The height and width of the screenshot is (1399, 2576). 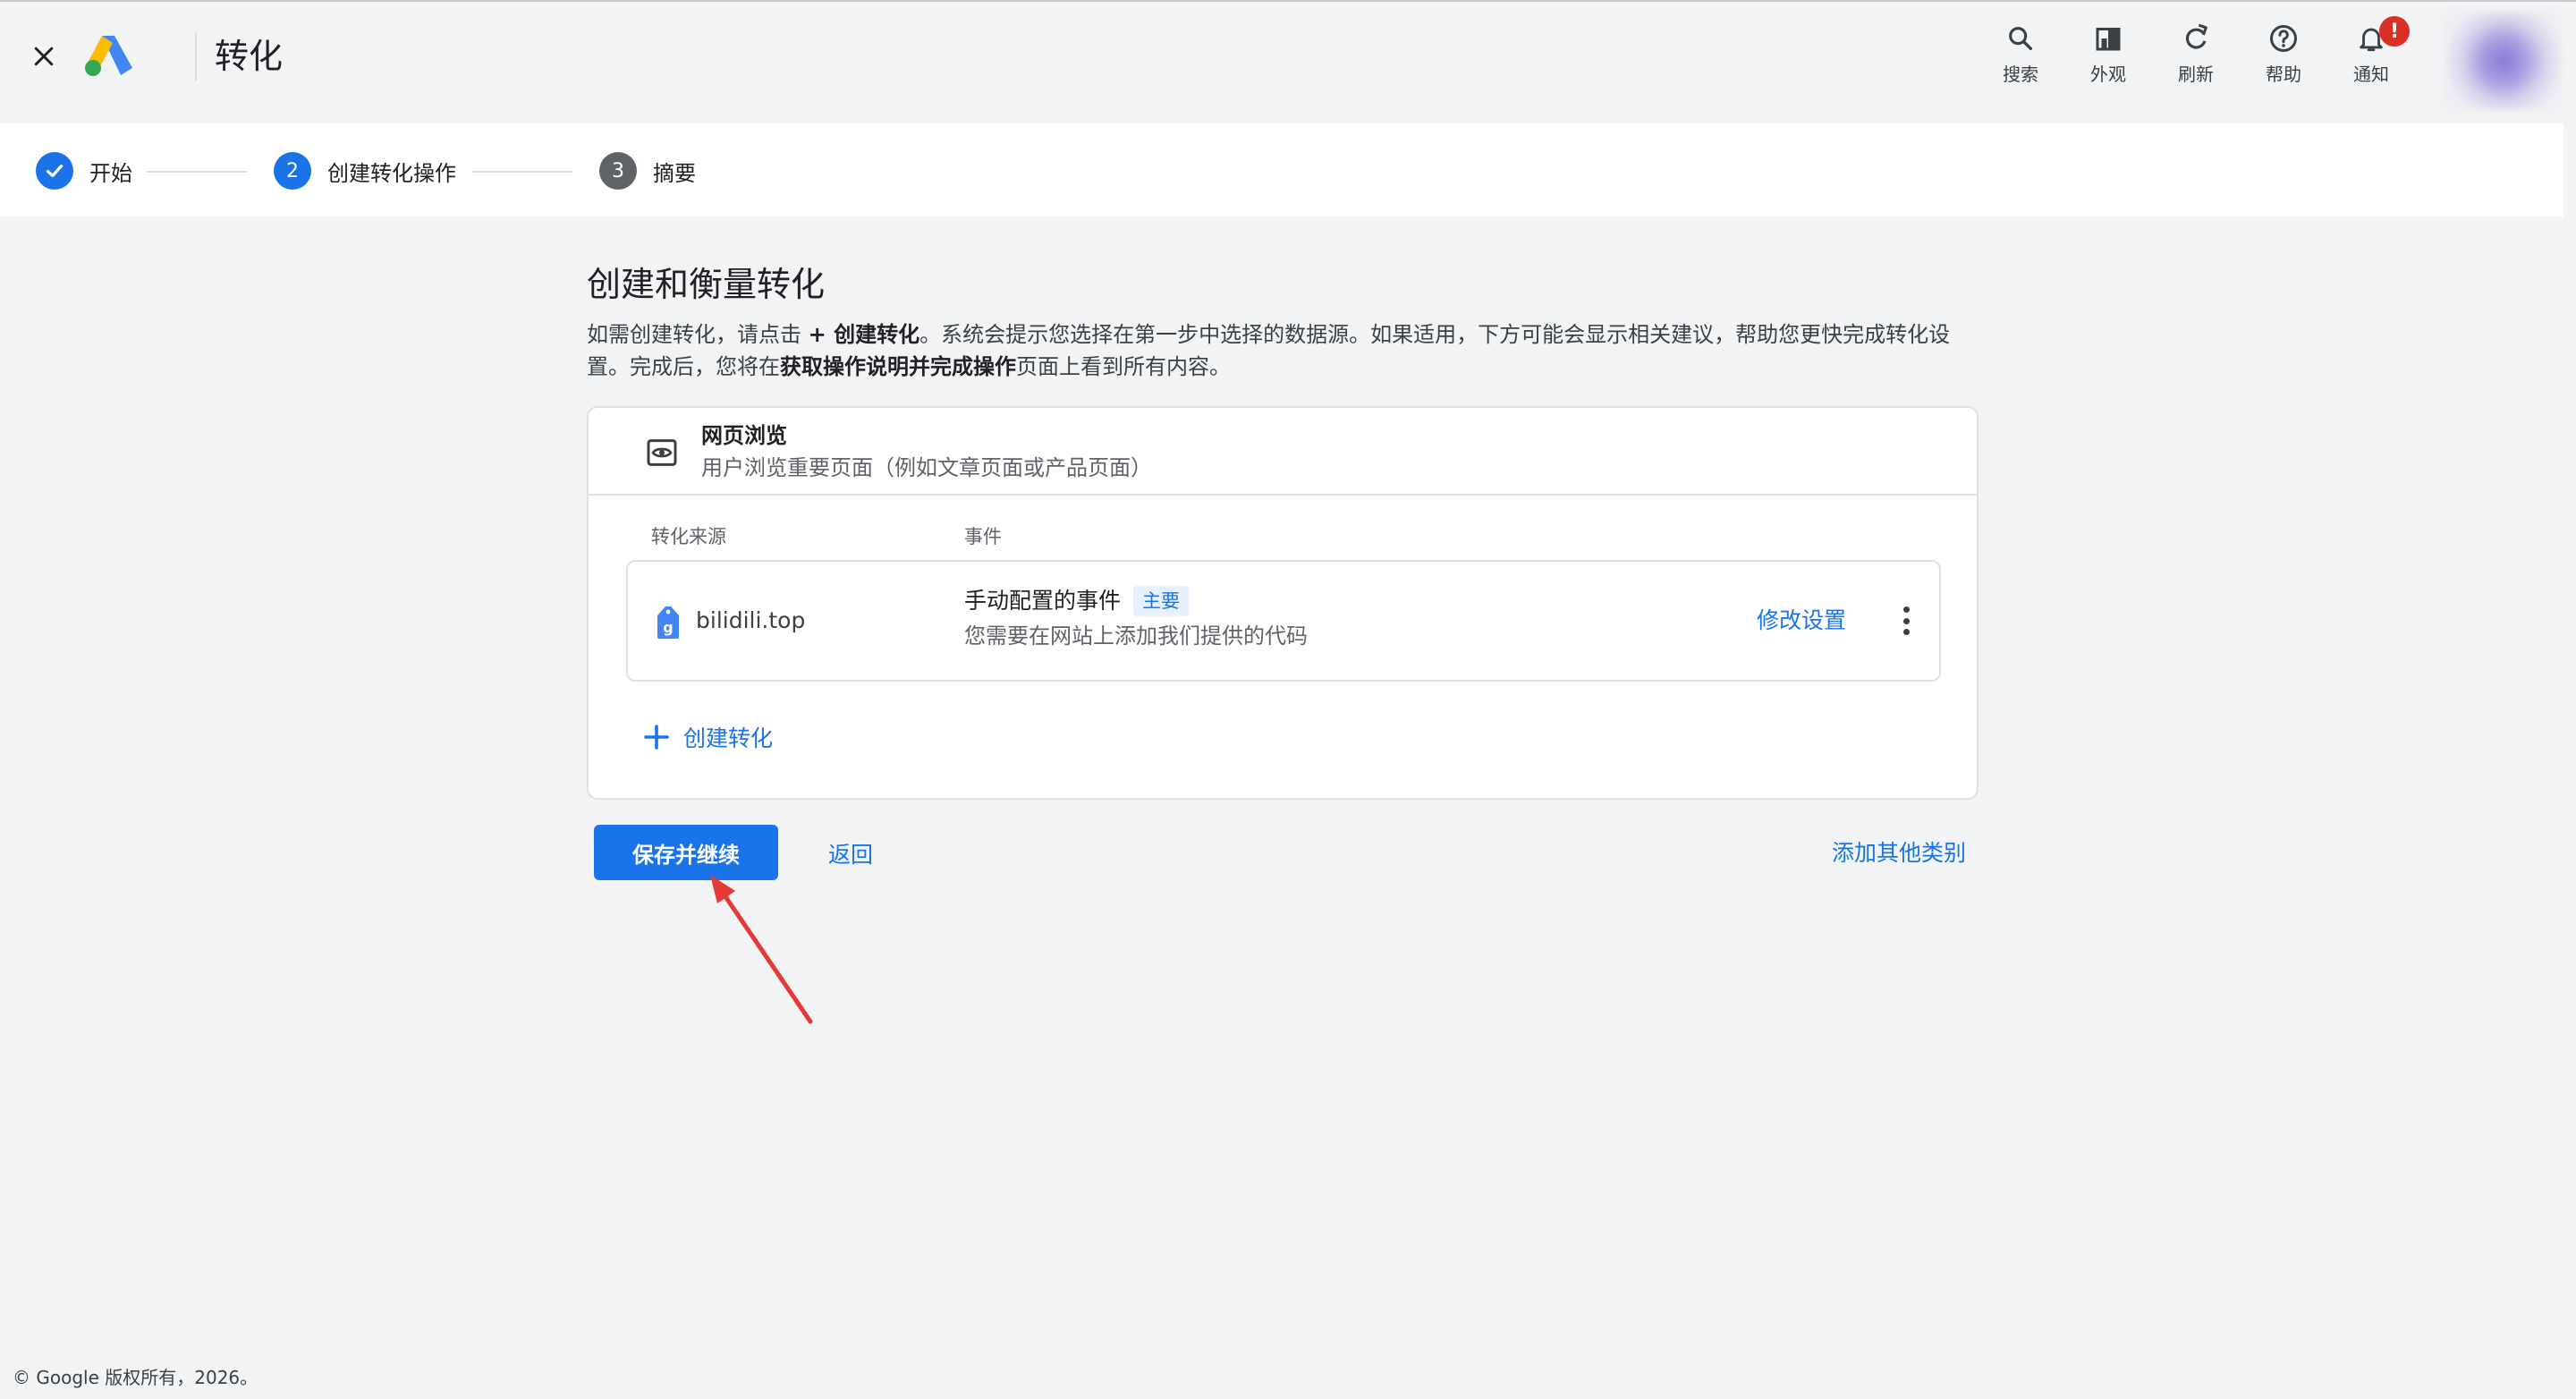 I want to click on step-label: 开始, so click(x=110, y=173).